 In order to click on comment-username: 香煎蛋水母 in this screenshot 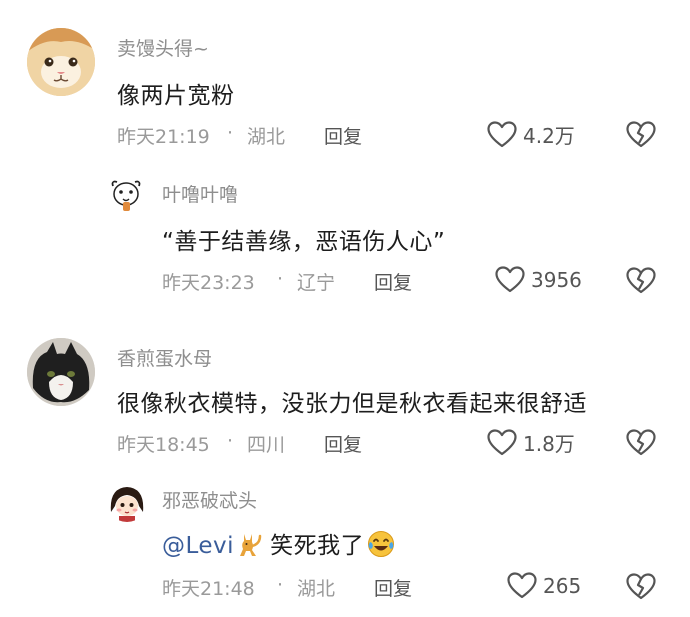, I will do `click(164, 357)`.